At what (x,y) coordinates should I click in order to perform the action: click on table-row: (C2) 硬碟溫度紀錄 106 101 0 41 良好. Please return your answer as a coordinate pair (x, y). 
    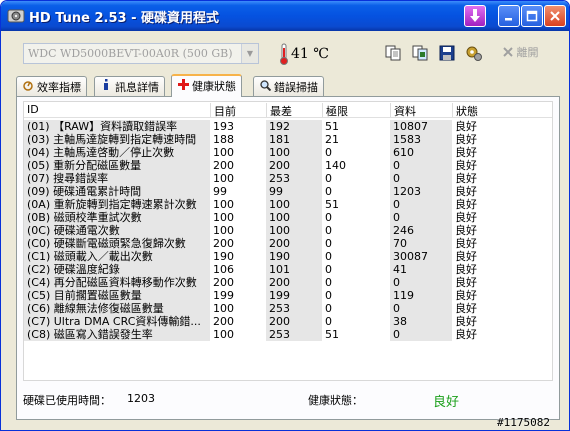
    Looking at the image, I should click on (288, 269).